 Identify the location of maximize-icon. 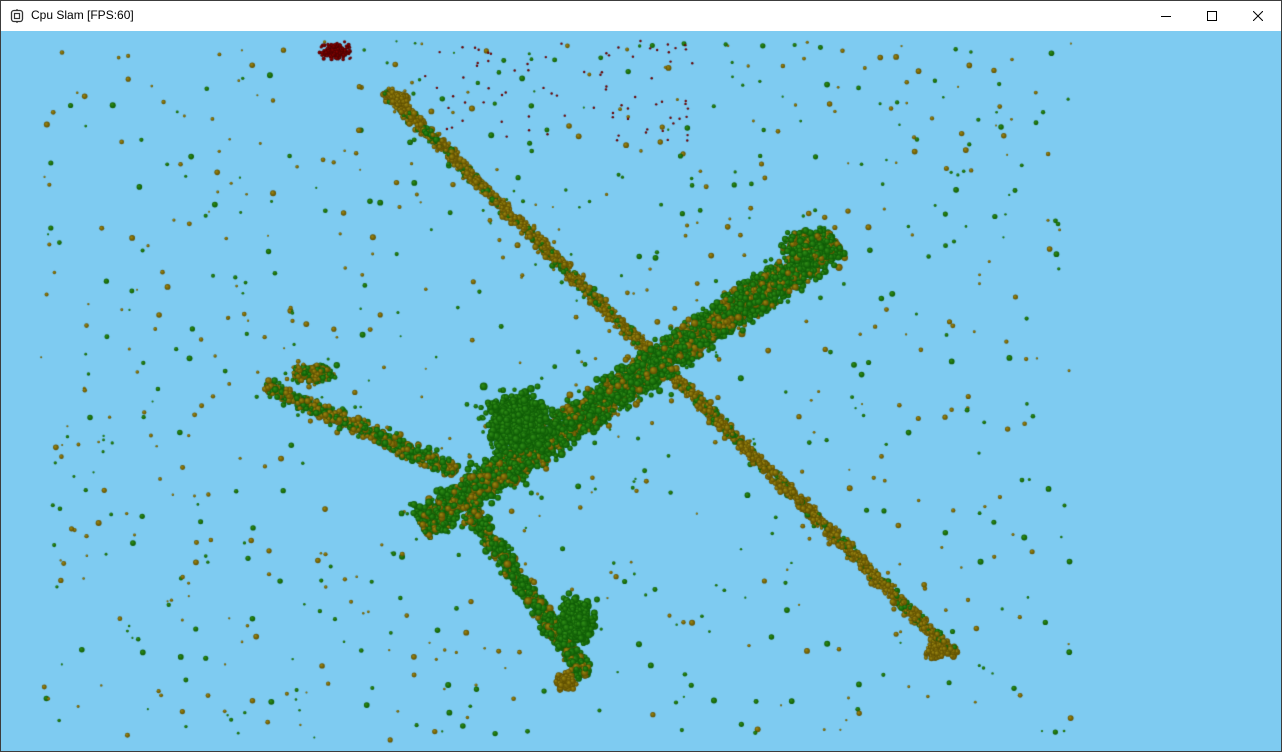
(1212, 16).